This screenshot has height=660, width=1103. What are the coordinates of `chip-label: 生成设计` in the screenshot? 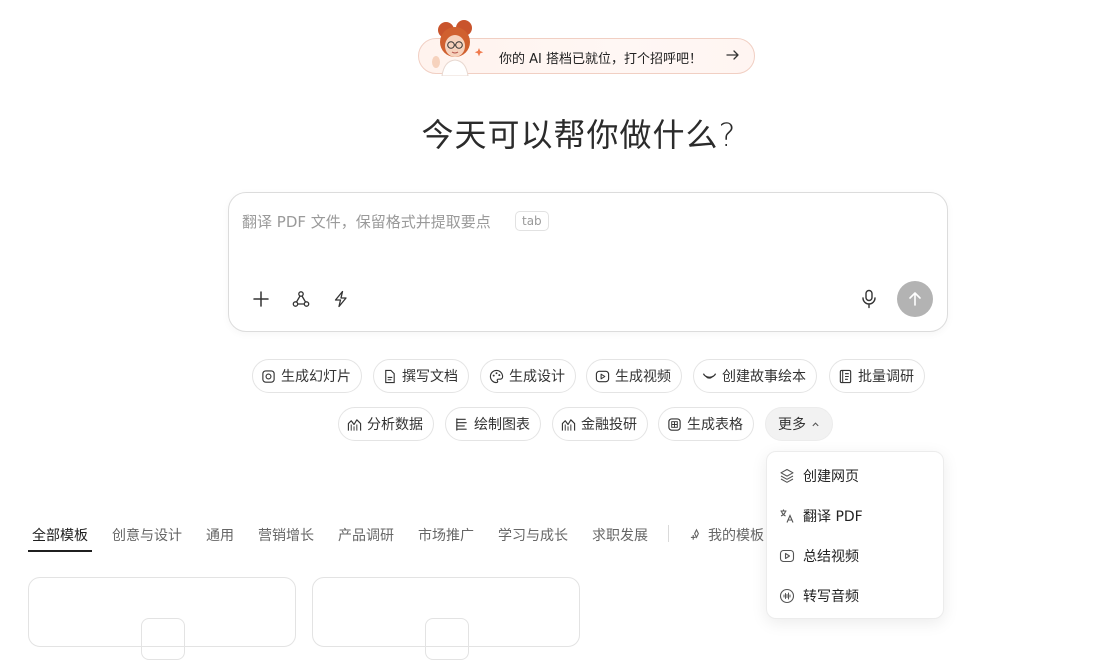 It's located at (537, 377).